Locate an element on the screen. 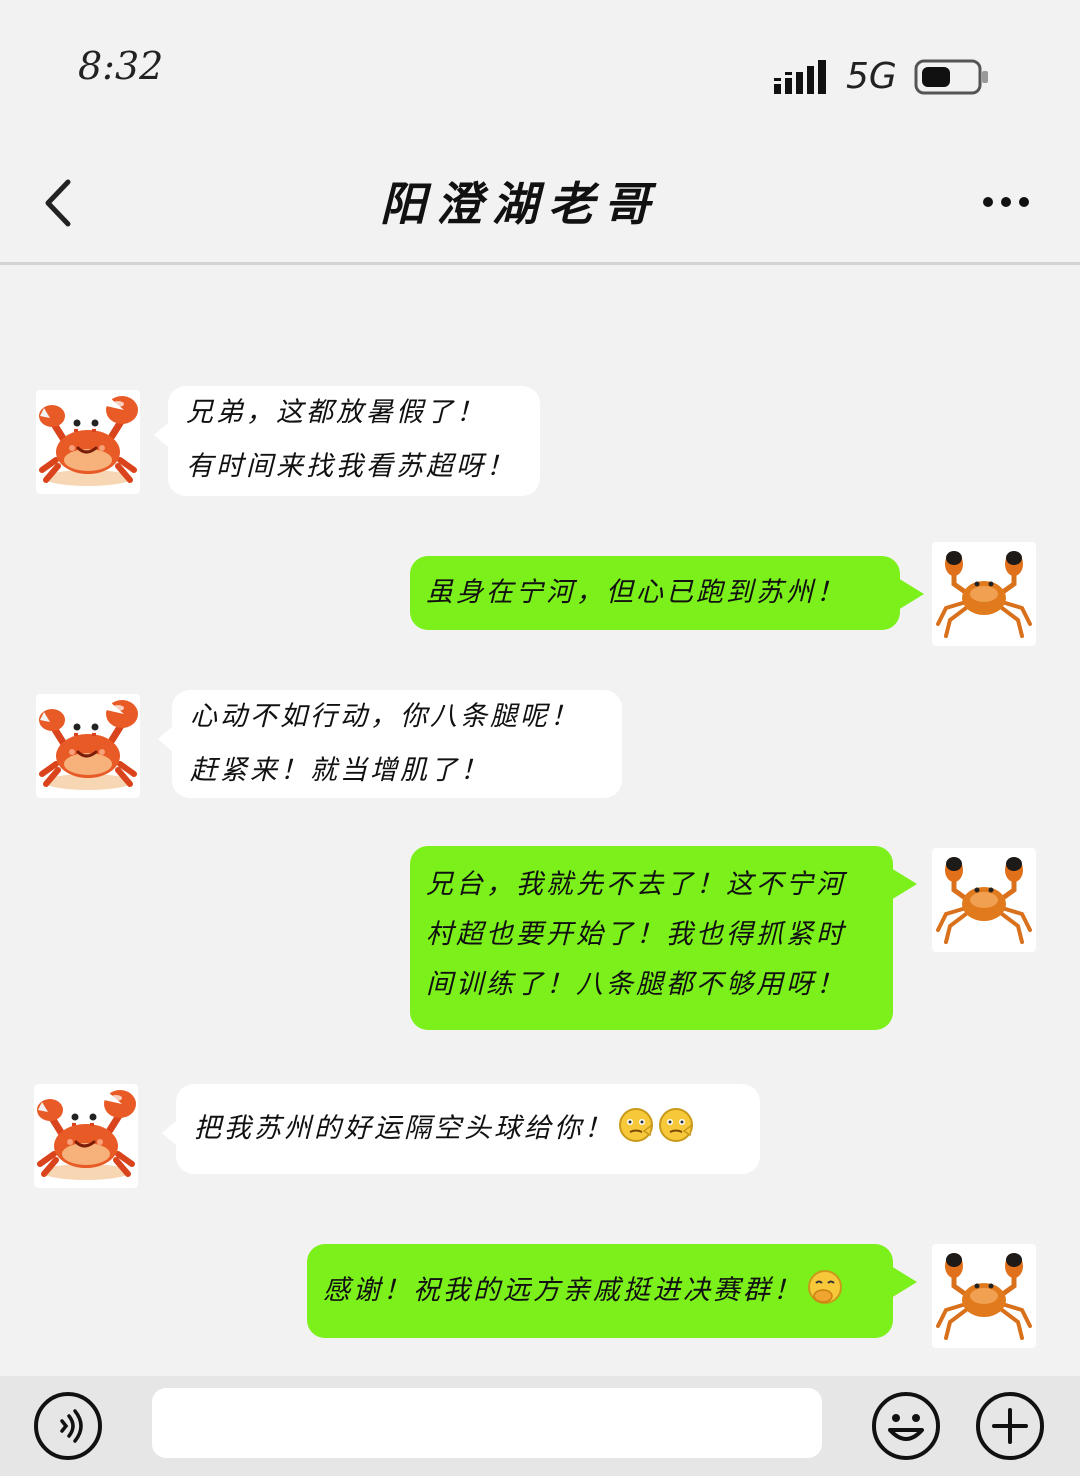  message-bubble: 把我苏州的好运隔空头球给你！ is located at coordinates (461, 1129).